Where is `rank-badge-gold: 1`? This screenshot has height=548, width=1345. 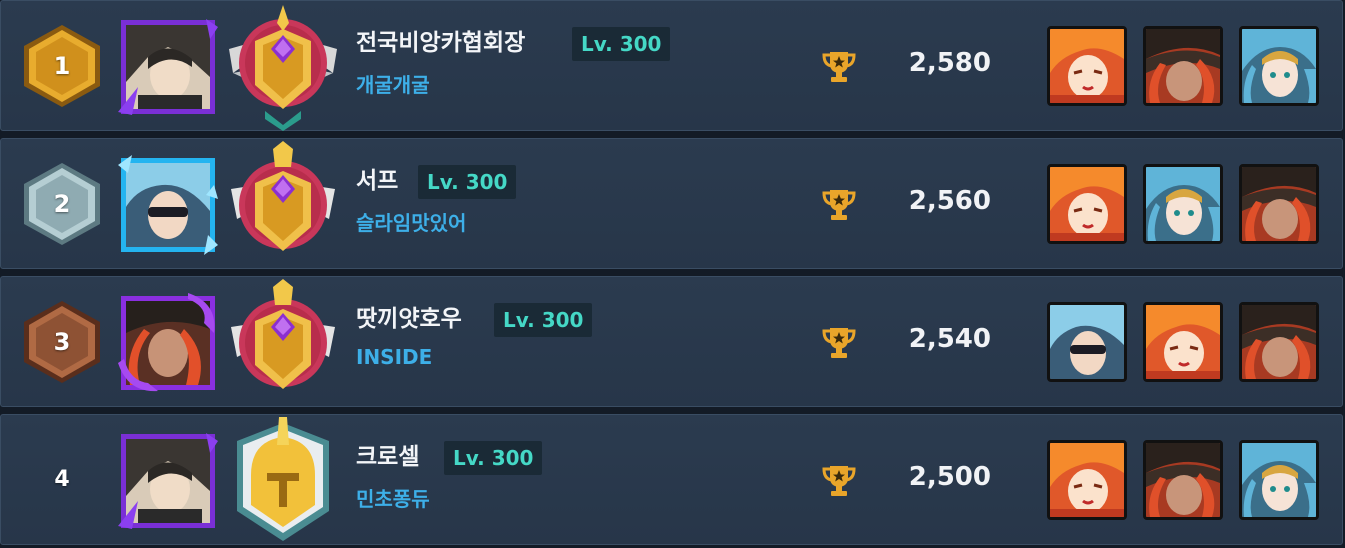 rank-badge-gold: 1 is located at coordinates (62, 66).